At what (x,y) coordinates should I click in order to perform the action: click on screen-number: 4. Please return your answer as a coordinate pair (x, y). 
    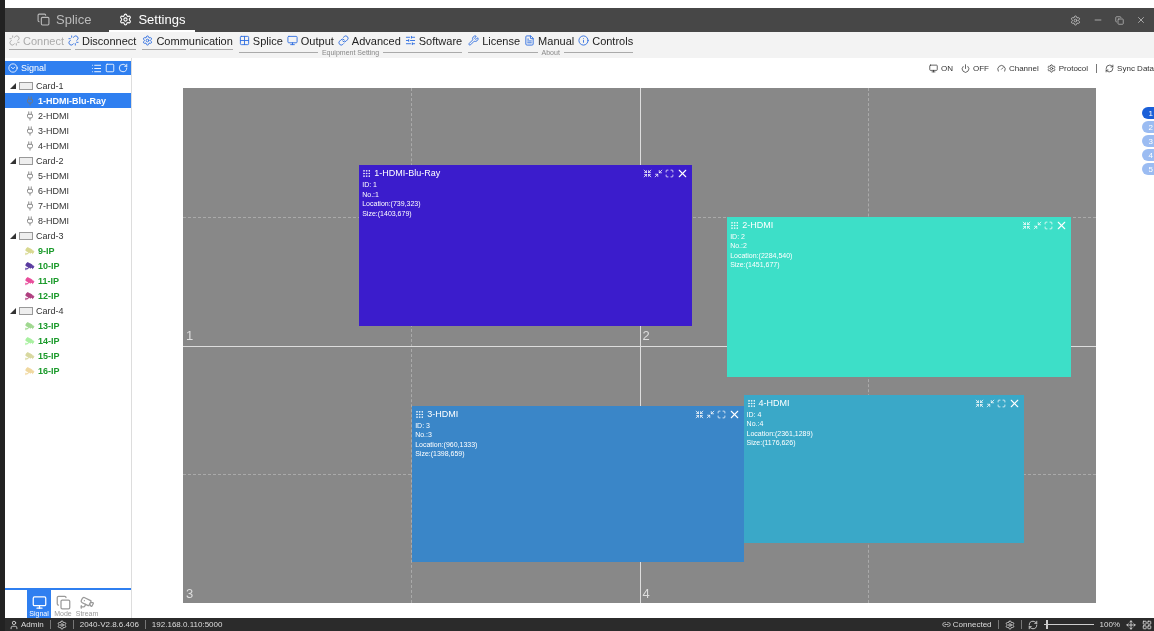
    Looking at the image, I should click on (646, 593).